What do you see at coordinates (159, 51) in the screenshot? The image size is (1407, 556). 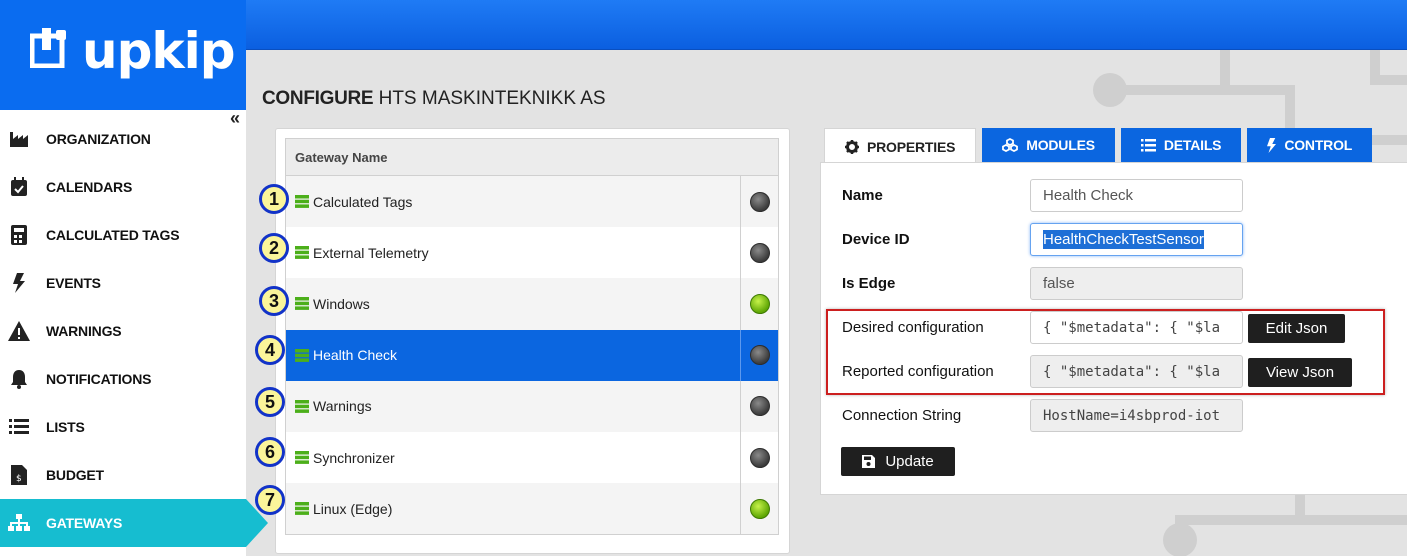 I see `brand-name: upkip` at bounding box center [159, 51].